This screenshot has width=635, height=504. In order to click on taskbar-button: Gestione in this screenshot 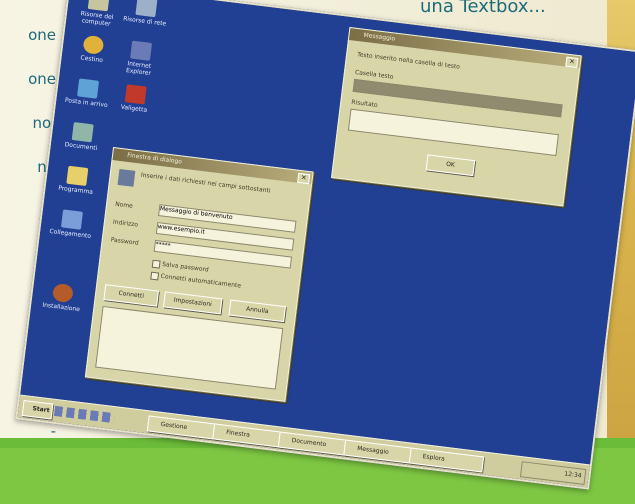, I will do `click(184, 428)`.